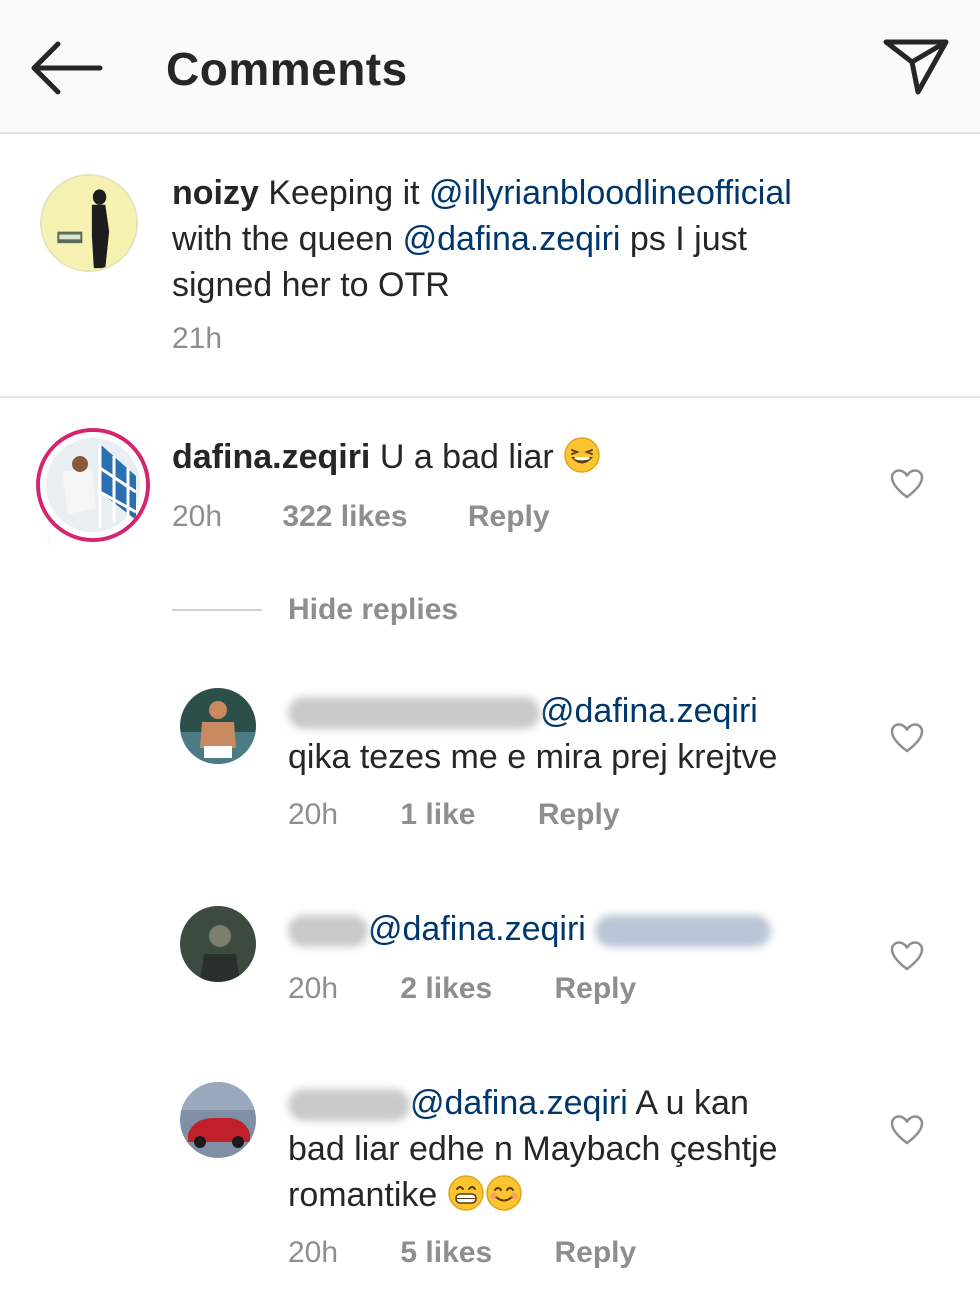 This screenshot has width=980, height=1299. What do you see at coordinates (446, 989) in the screenshot?
I see `reply-likes: 2 likes` at bounding box center [446, 989].